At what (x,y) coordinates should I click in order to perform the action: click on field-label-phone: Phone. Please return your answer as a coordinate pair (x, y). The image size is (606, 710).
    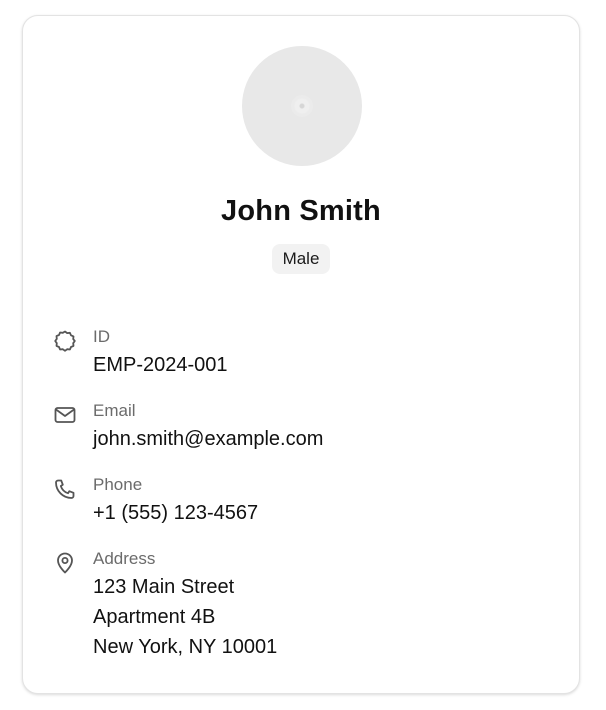
    Looking at the image, I should click on (118, 484).